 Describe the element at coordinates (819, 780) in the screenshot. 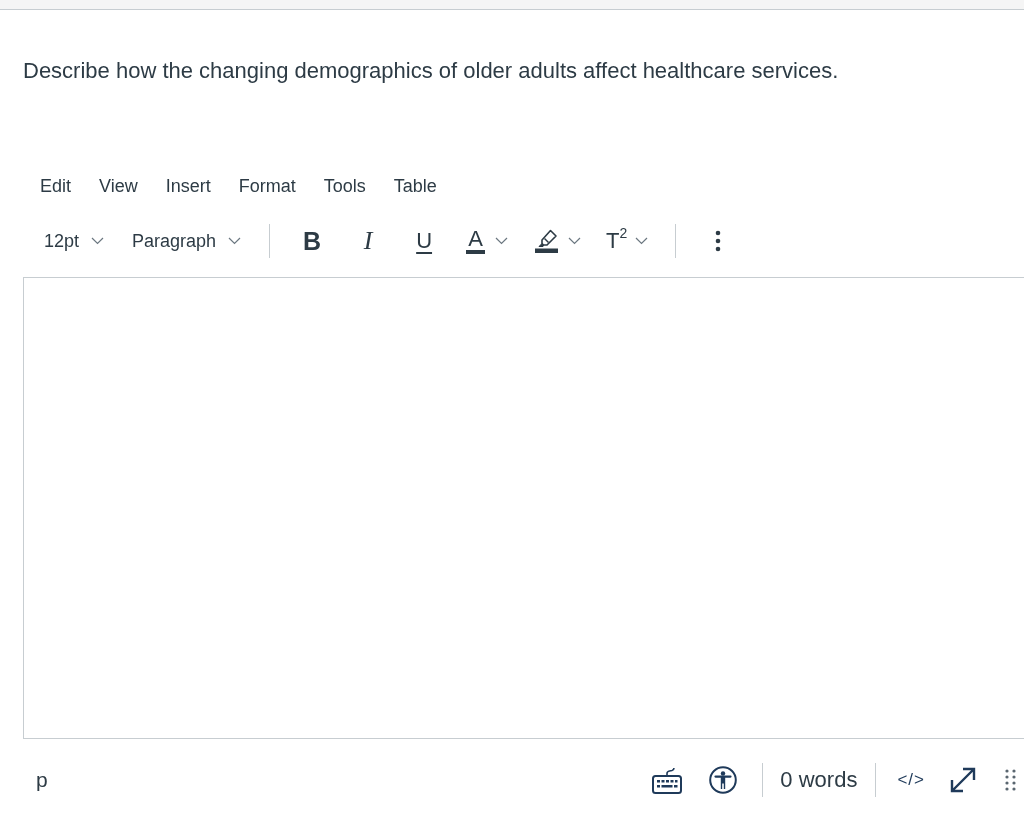

I see `word-count-button: 0 words` at that location.